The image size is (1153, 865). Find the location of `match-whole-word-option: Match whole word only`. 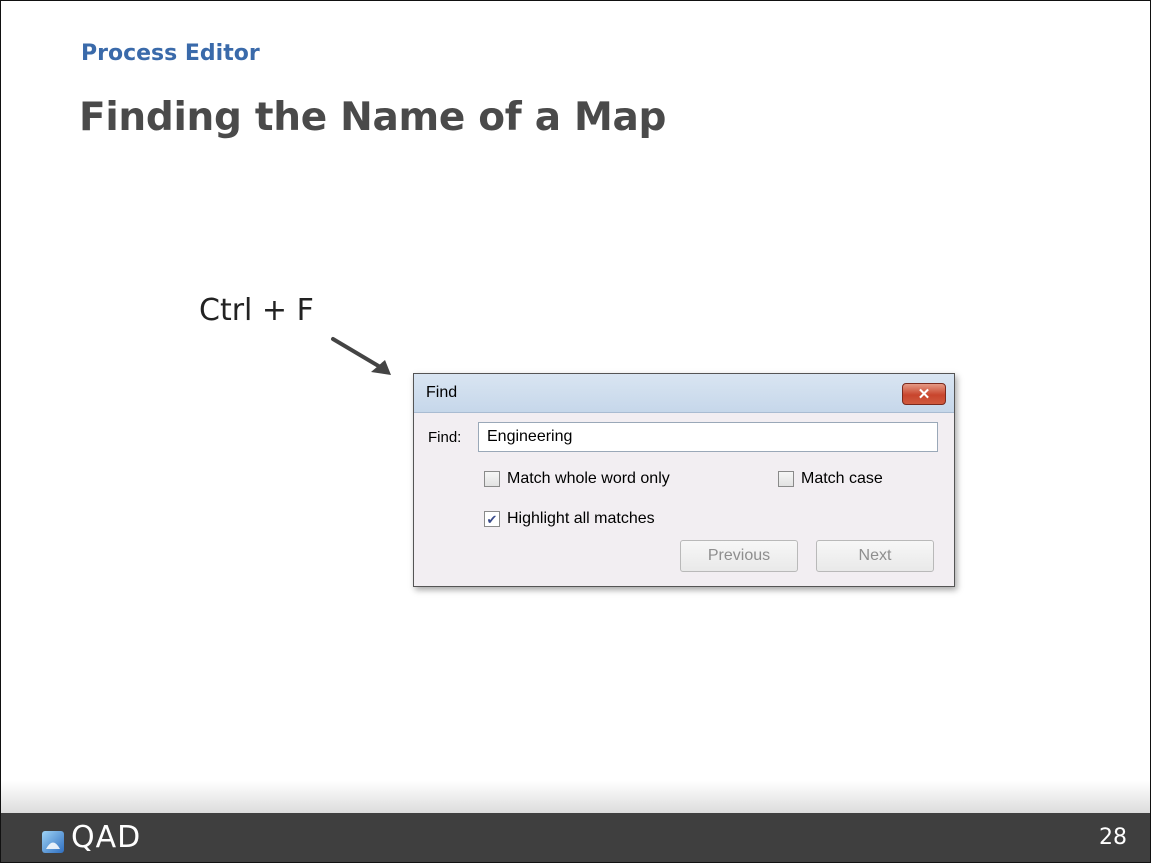

match-whole-word-option: Match whole word only is located at coordinates (577, 479).